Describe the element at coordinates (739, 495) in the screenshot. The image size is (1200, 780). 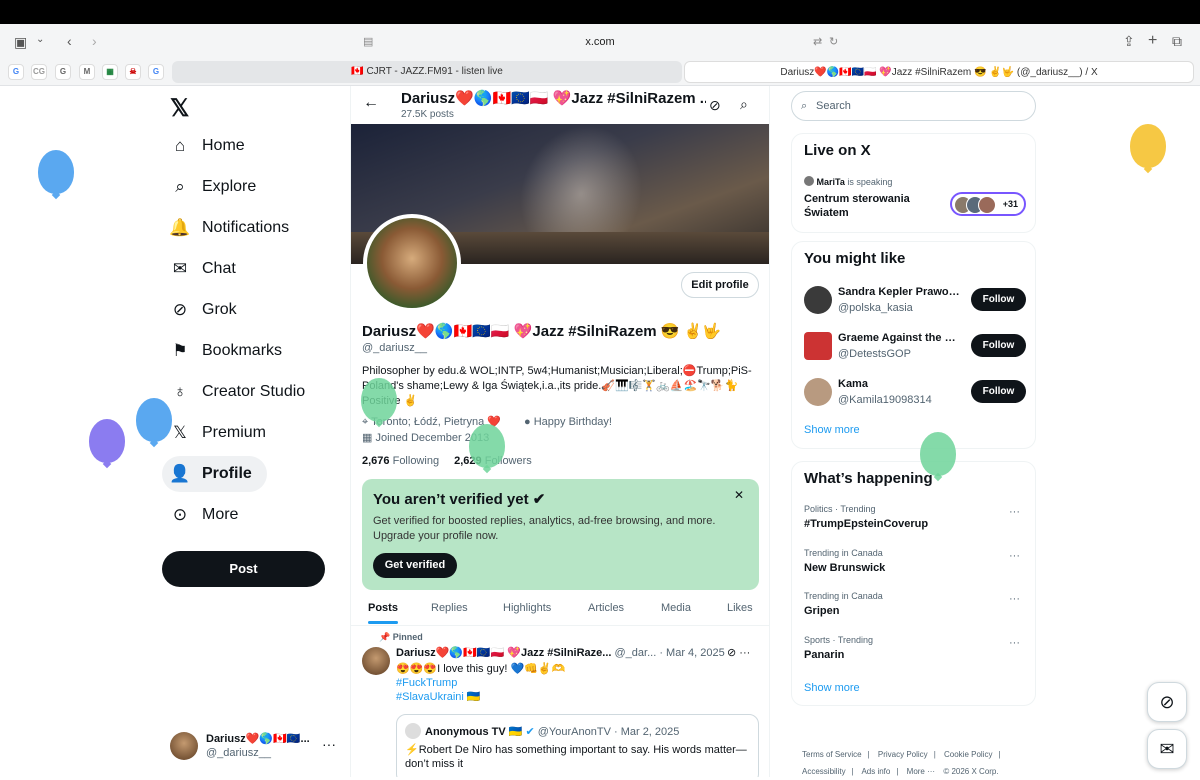
I see `close-icon: ✕` at that location.